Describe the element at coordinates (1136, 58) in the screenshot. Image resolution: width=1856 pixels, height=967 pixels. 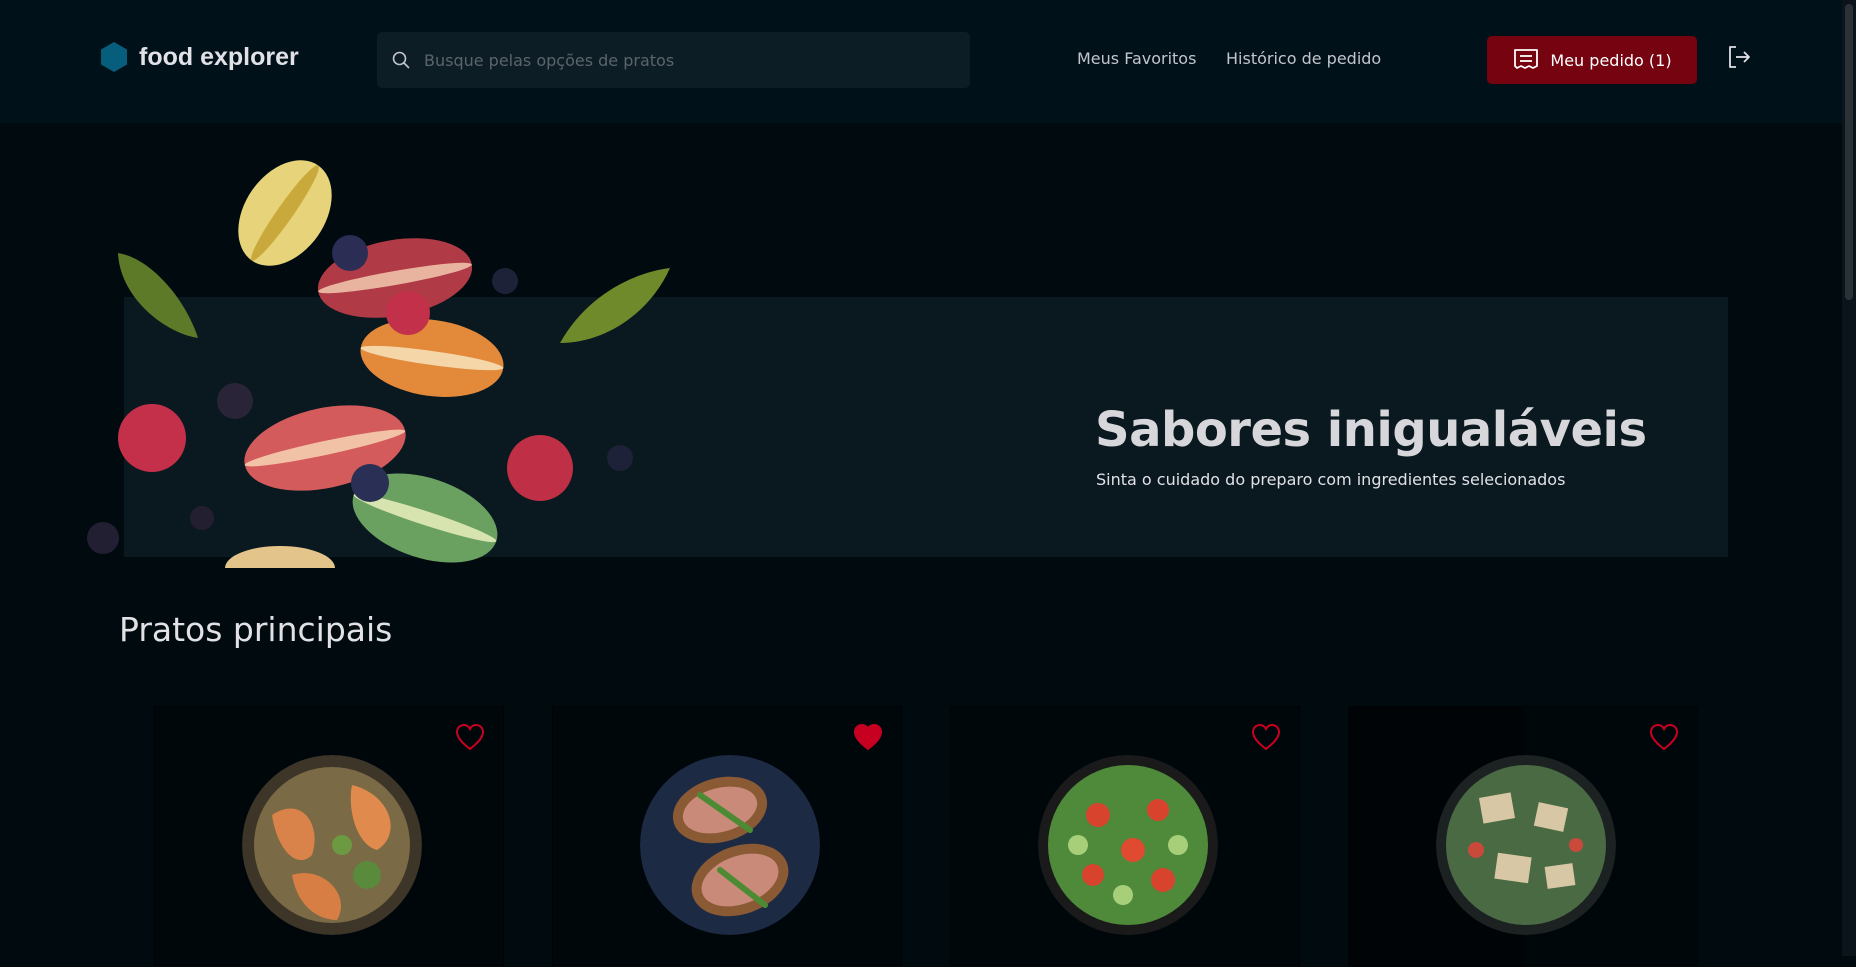
I see `nav-favorites-link: Meus Favoritos` at that location.